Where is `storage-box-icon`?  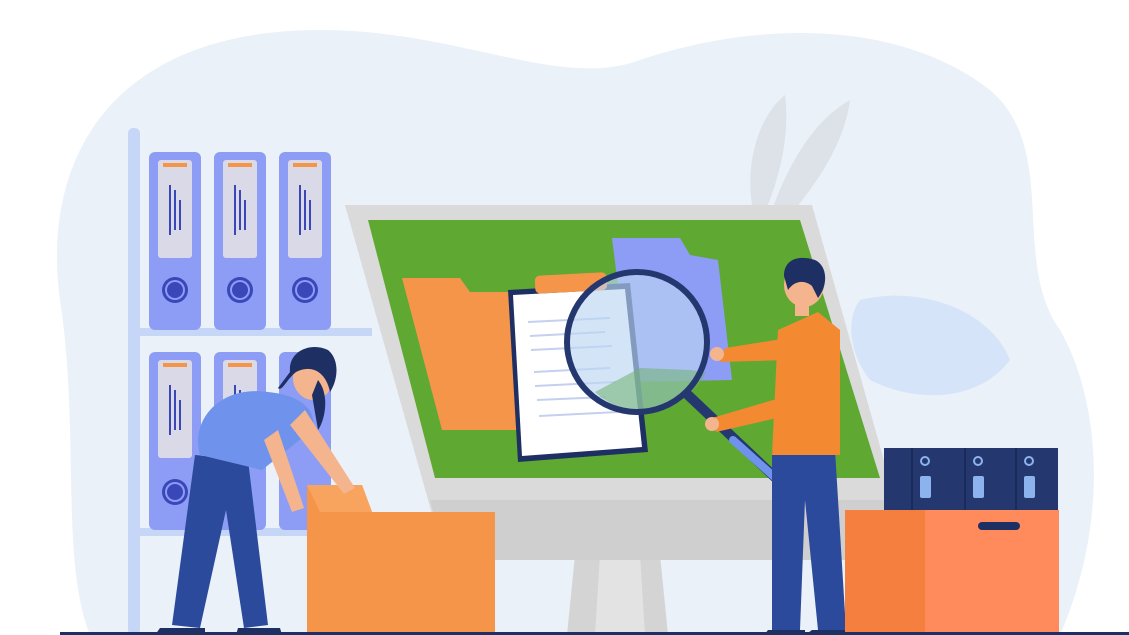
storage-box-icon is located at coordinates (952, 572).